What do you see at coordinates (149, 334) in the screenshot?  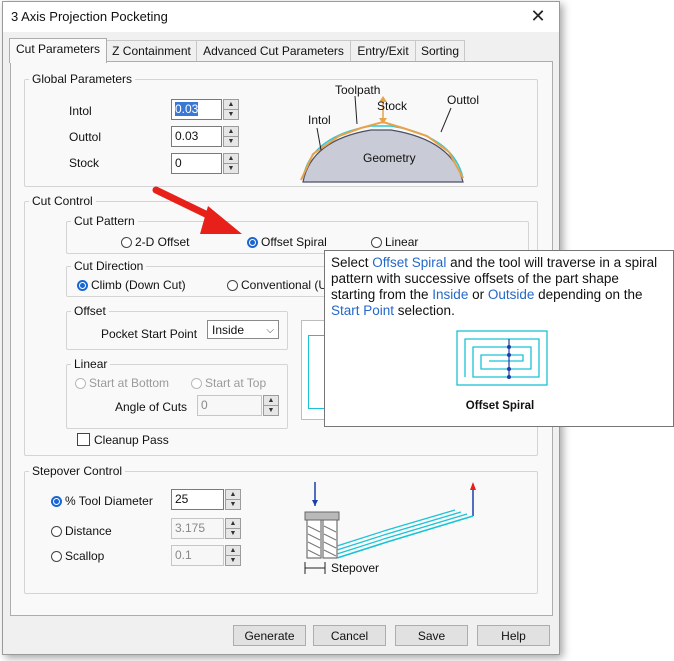 I see `pocket-start-point-label: Pocket Start Point` at bounding box center [149, 334].